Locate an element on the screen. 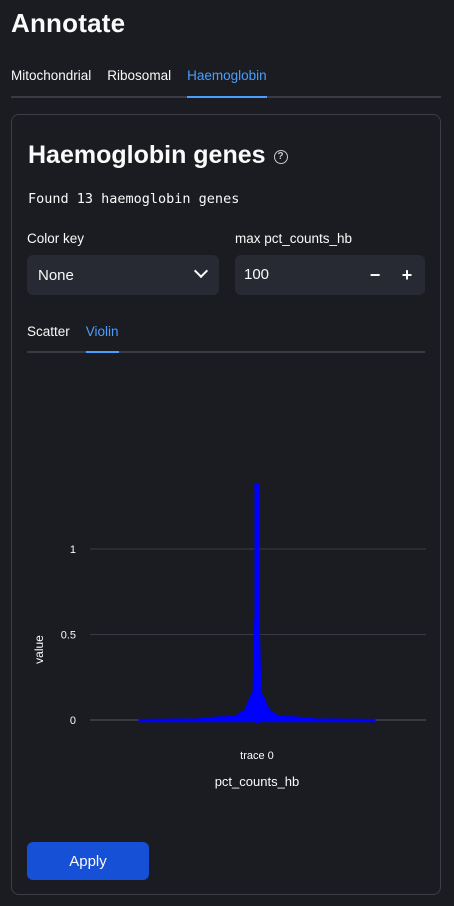 The width and height of the screenshot is (454, 906). page-title: Annotate is located at coordinates (68, 23).